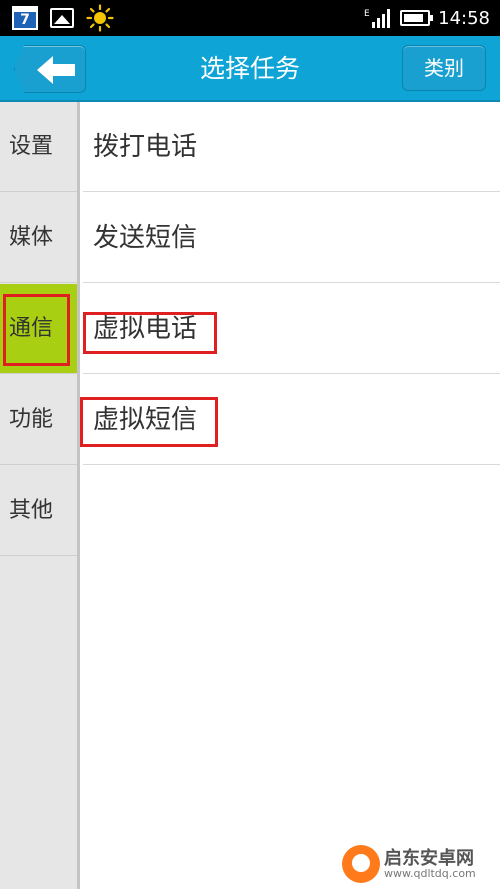 The width and height of the screenshot is (500, 889). I want to click on status-bar: 7 E 14:58, so click(250, 18).